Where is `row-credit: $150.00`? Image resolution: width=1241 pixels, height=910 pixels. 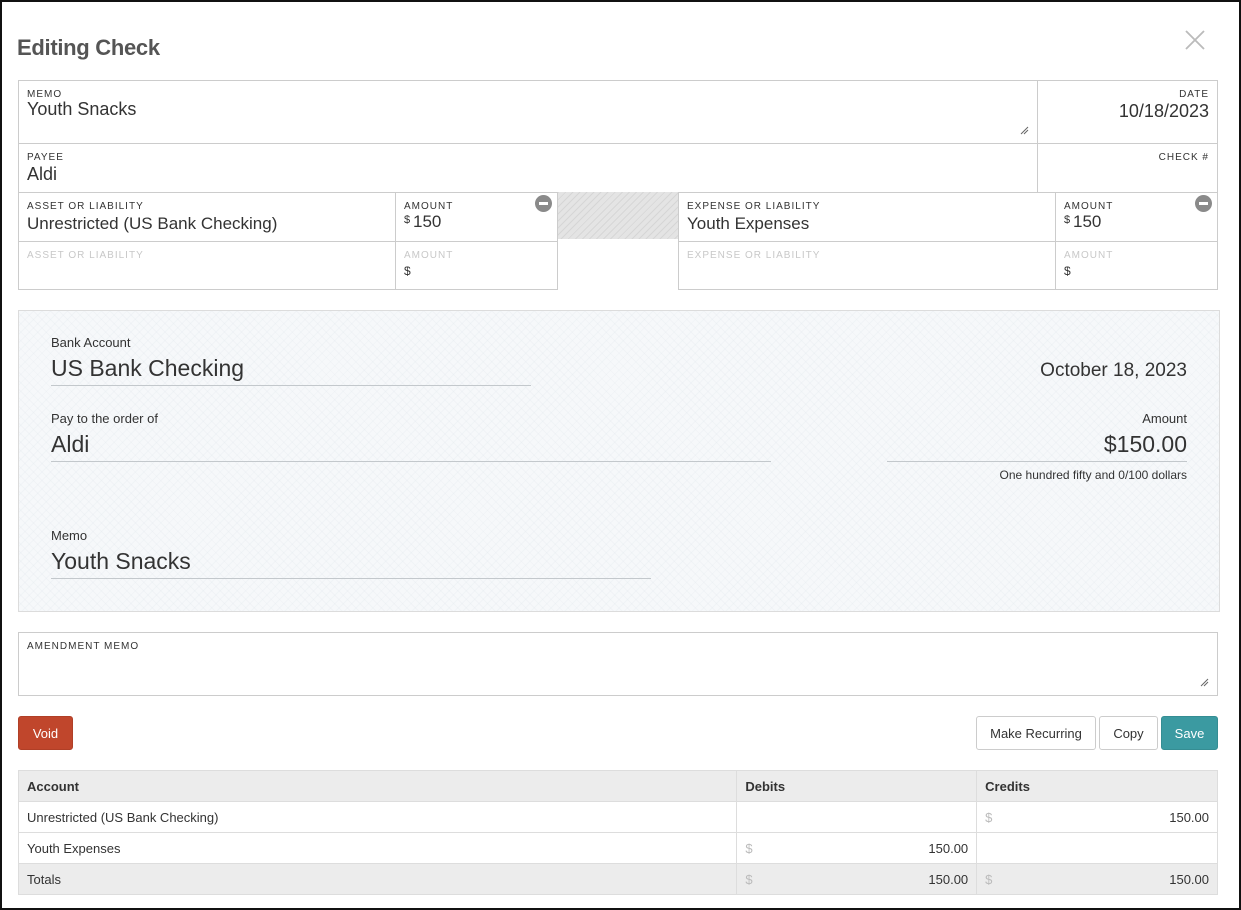
row-credit: $150.00 is located at coordinates (1097, 817).